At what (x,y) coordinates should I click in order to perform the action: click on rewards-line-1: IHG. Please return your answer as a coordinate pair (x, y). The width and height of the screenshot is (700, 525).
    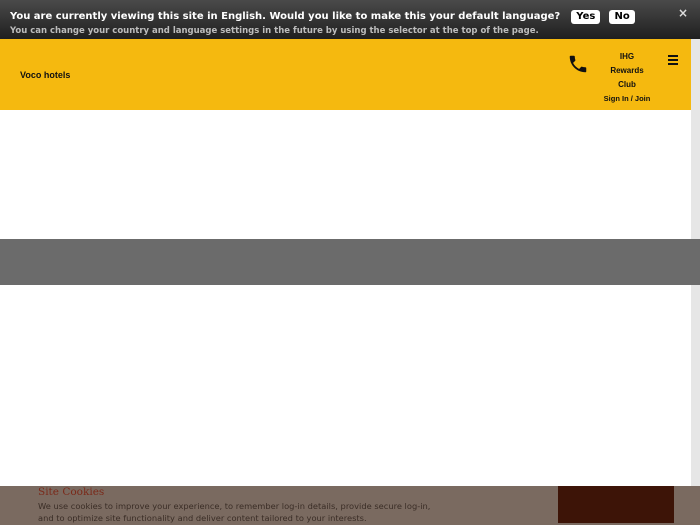
    Looking at the image, I should click on (627, 56).